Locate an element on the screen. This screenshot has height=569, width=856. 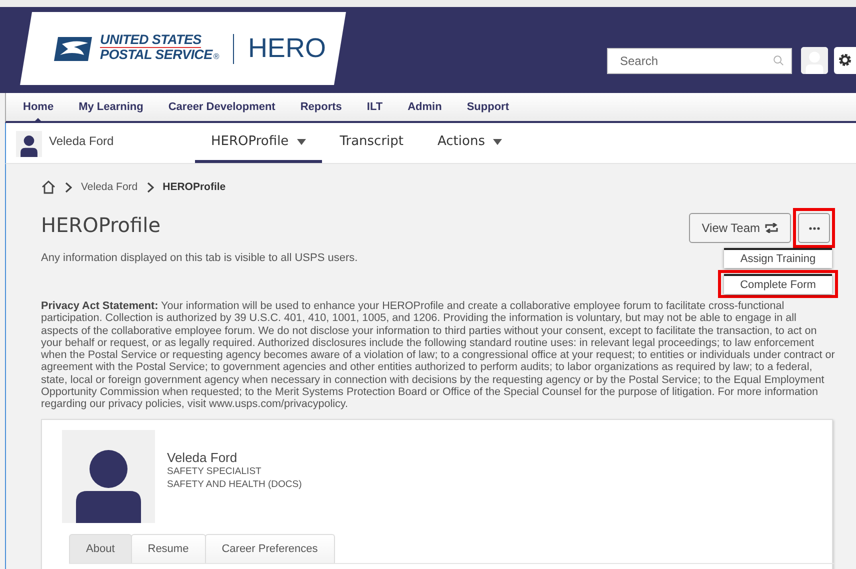
profile-section-tab: Resume is located at coordinates (168, 548).